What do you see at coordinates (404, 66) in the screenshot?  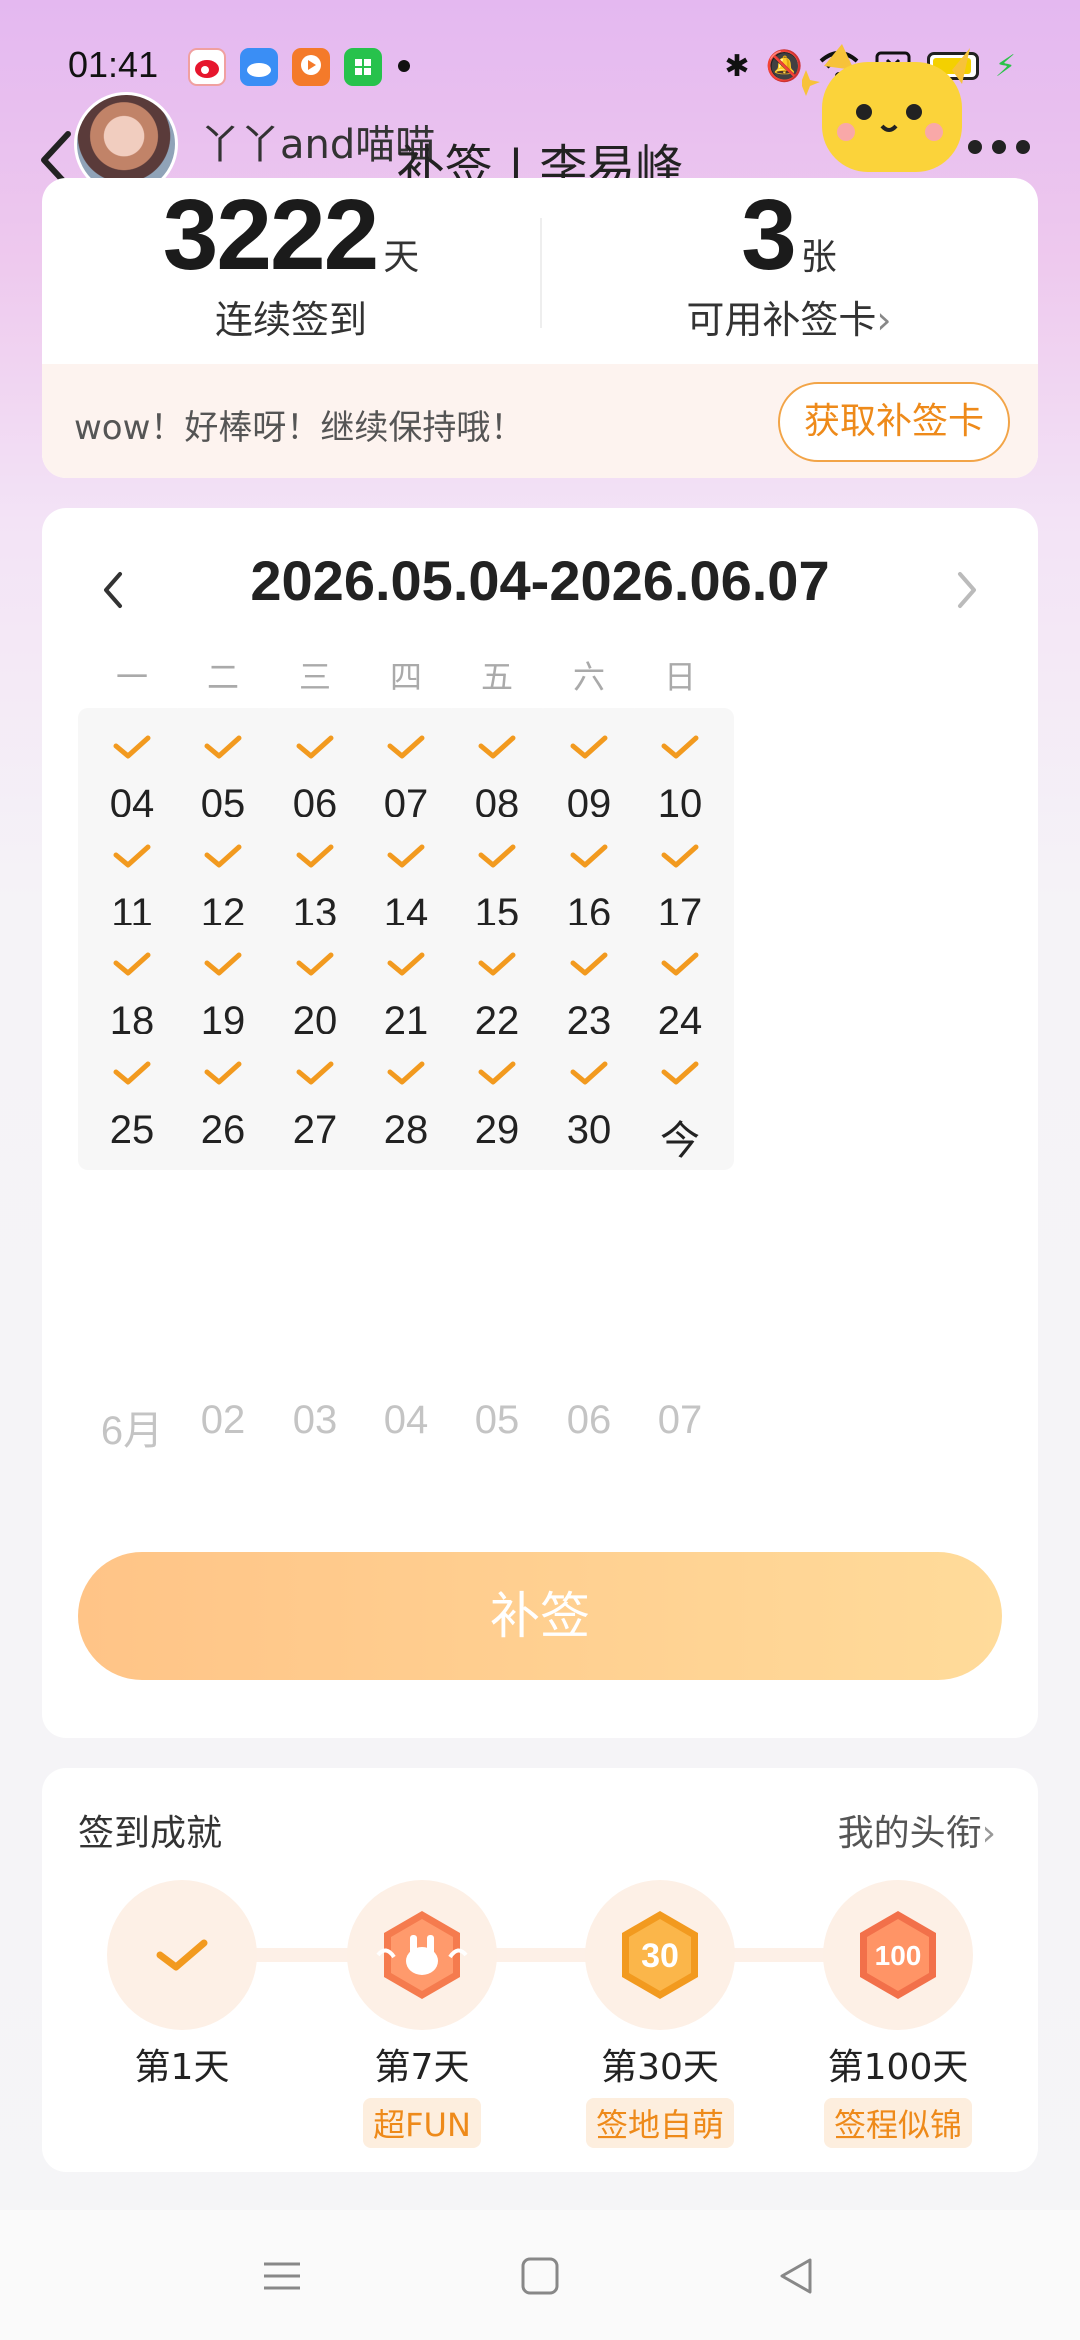 I see `notification-dot` at bounding box center [404, 66].